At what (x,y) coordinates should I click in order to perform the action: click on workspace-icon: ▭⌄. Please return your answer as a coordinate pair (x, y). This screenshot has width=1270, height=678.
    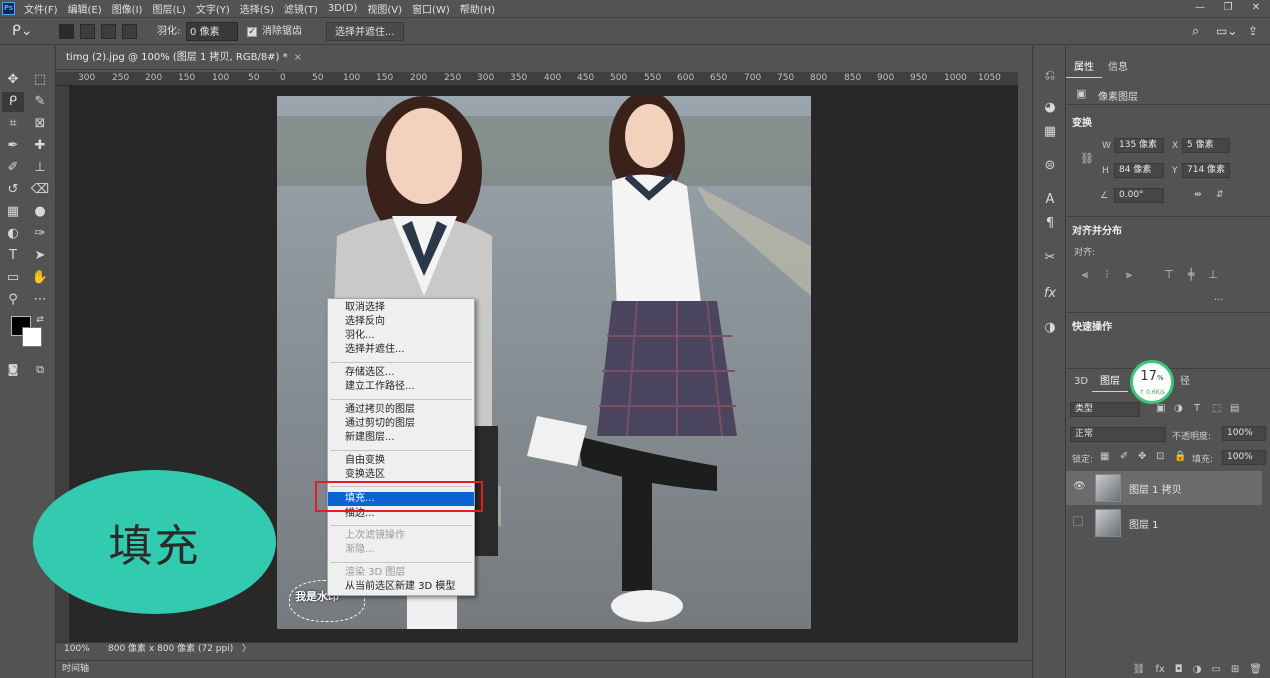
    Looking at the image, I should click on (1226, 31).